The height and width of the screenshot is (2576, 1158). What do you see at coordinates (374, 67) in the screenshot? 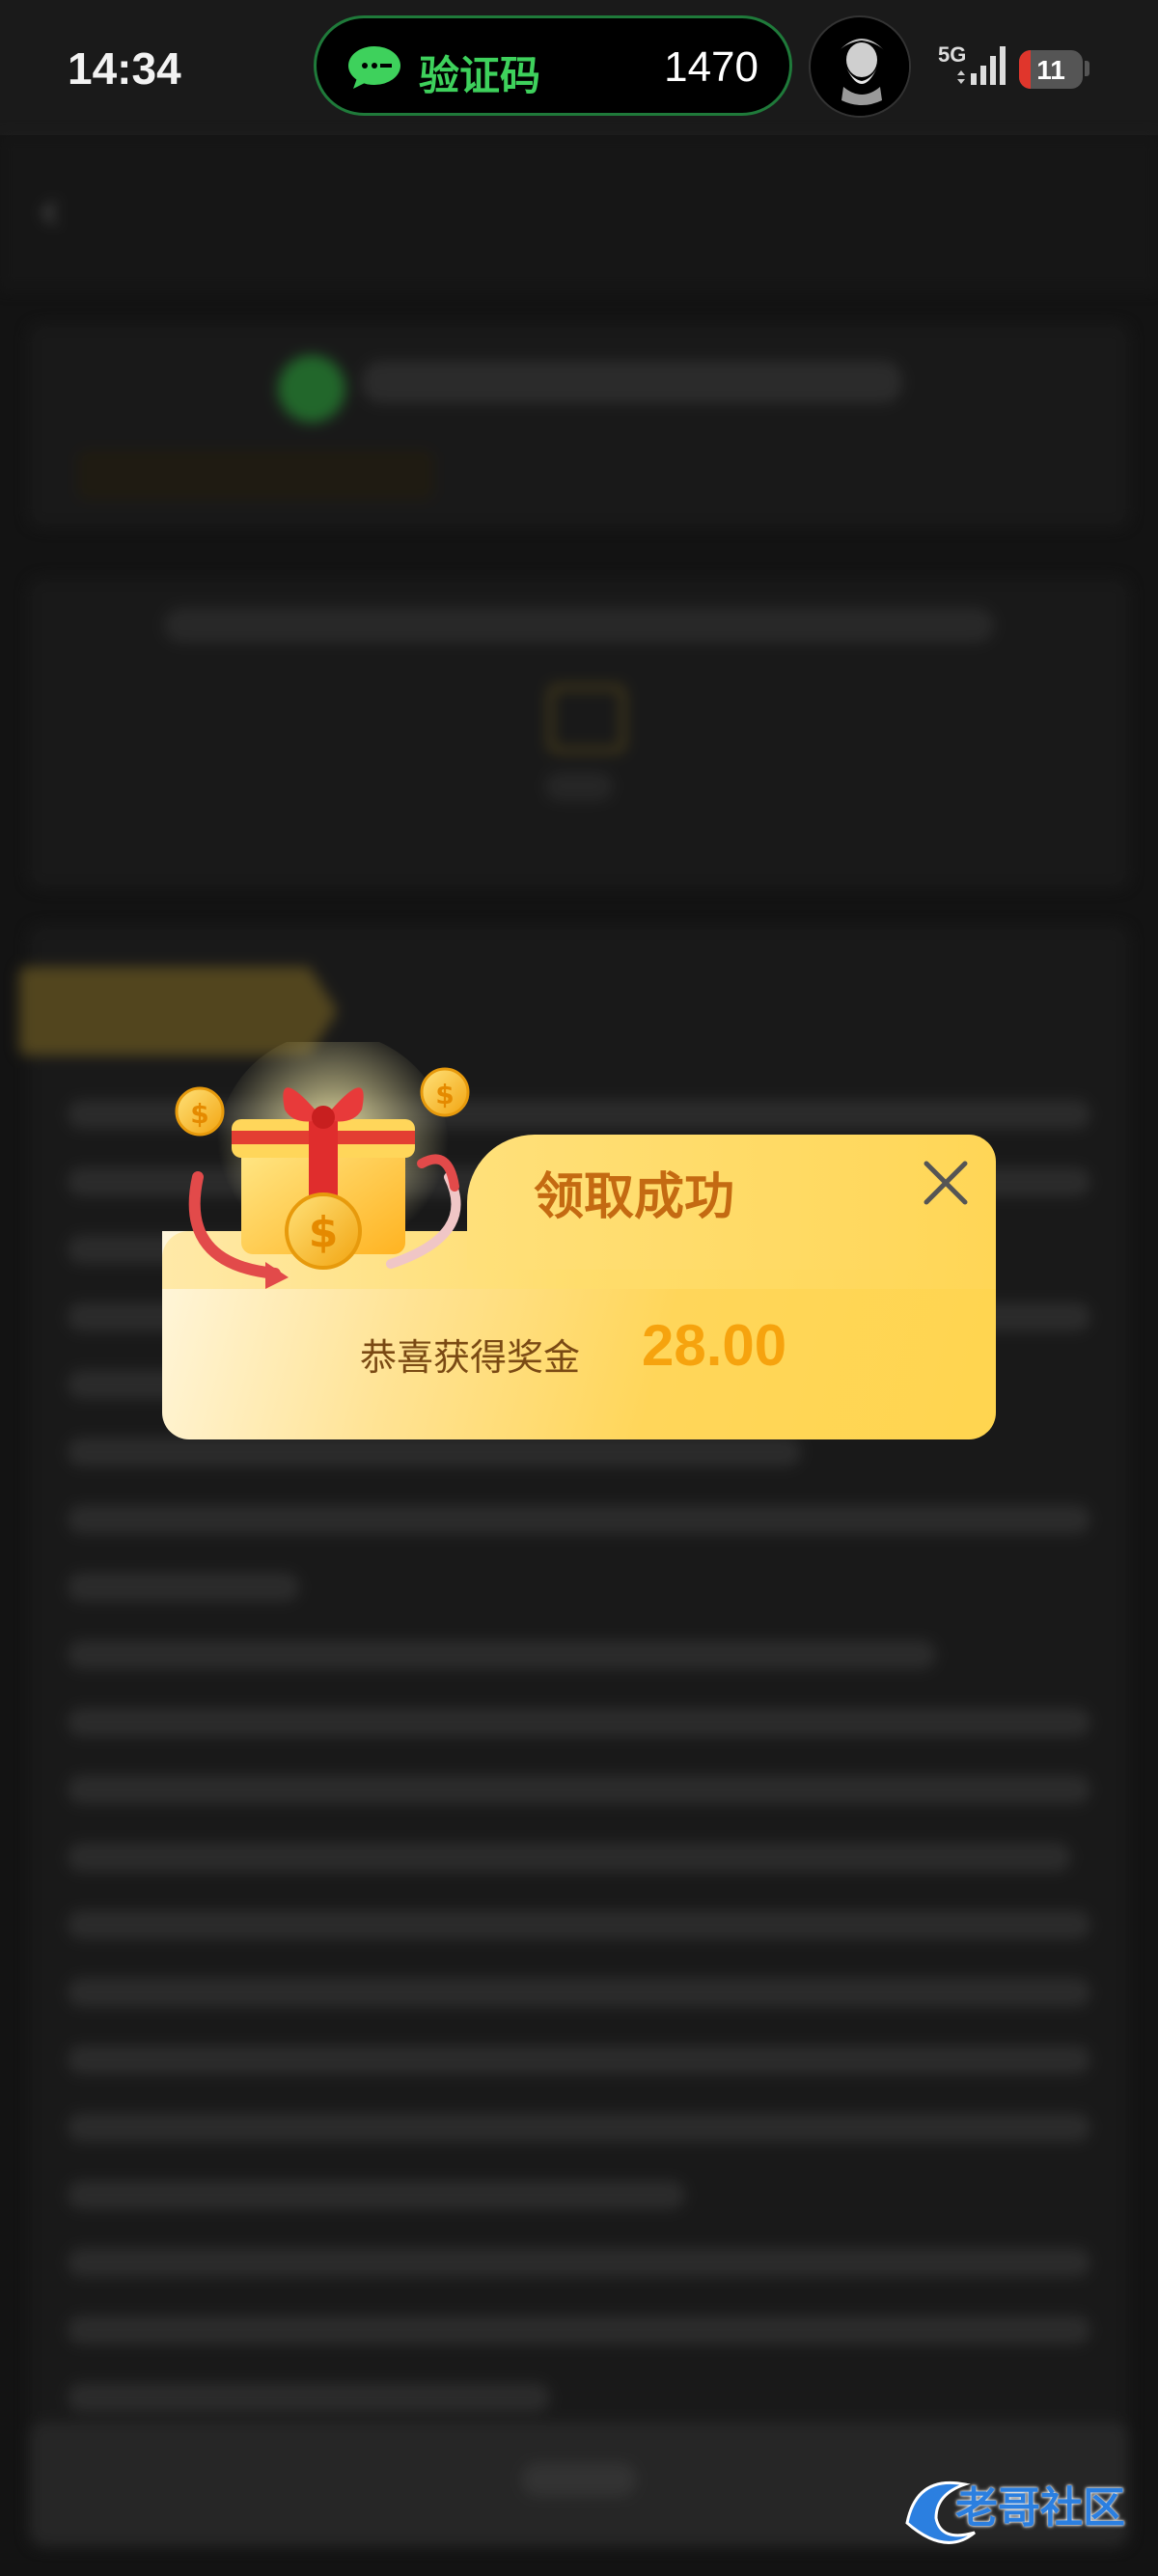
I see `message-bubble-icon` at bounding box center [374, 67].